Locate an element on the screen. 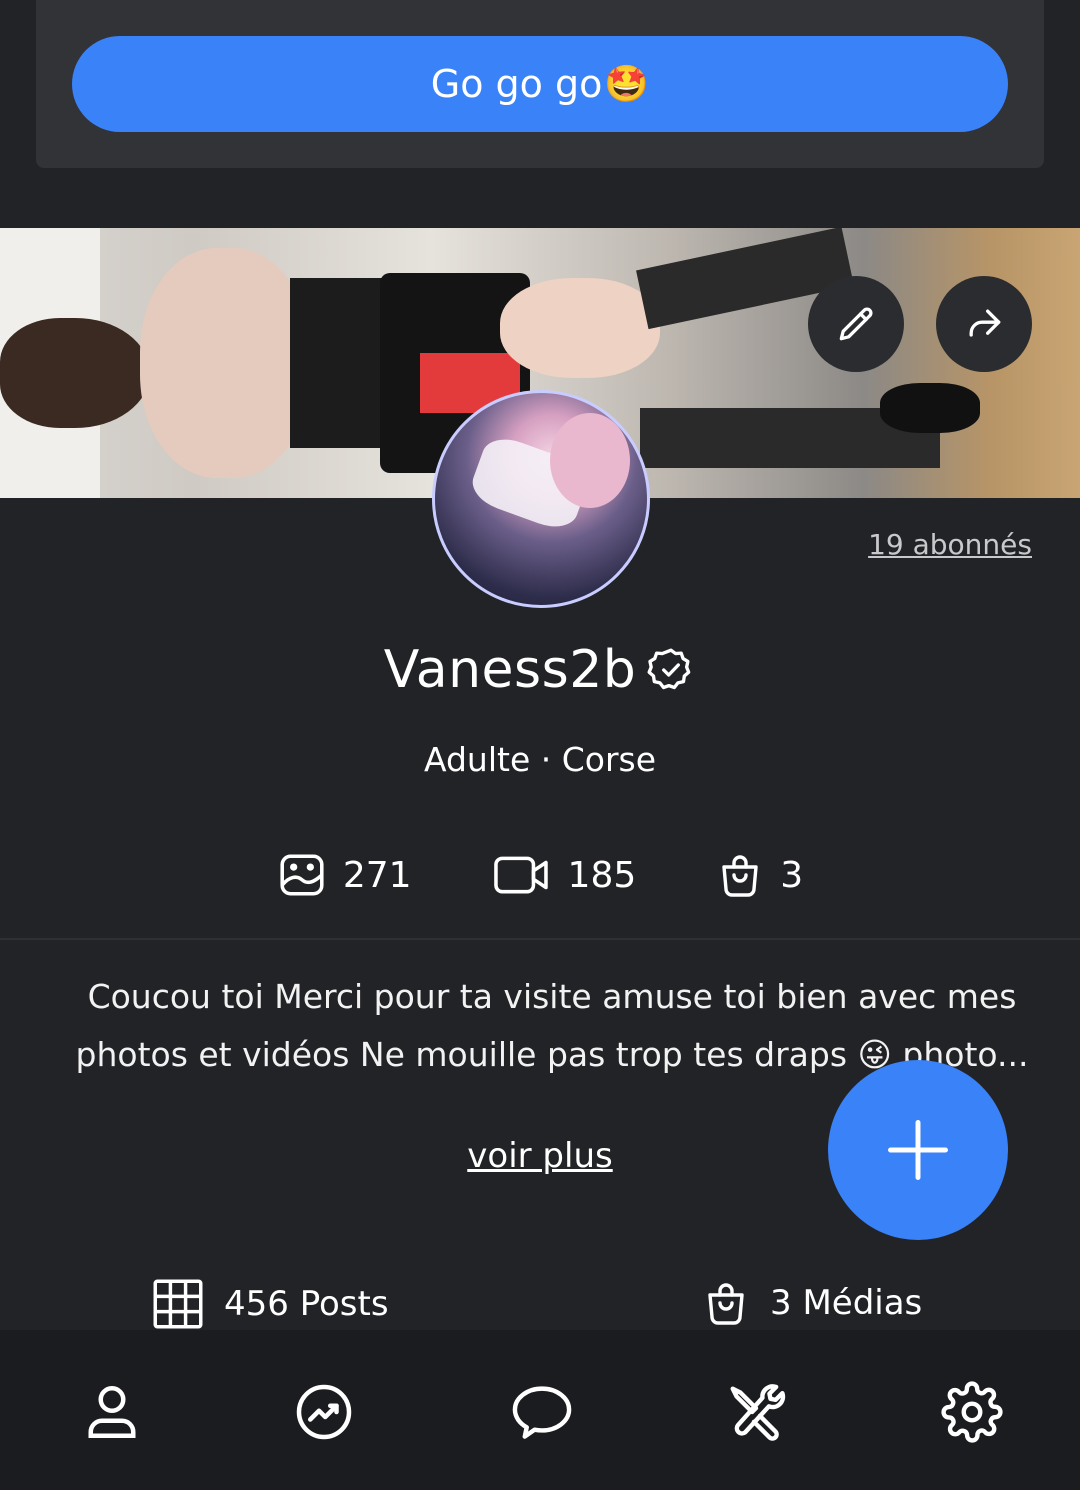 The image size is (1080, 1490). tools-icon is located at coordinates (758, 1412).